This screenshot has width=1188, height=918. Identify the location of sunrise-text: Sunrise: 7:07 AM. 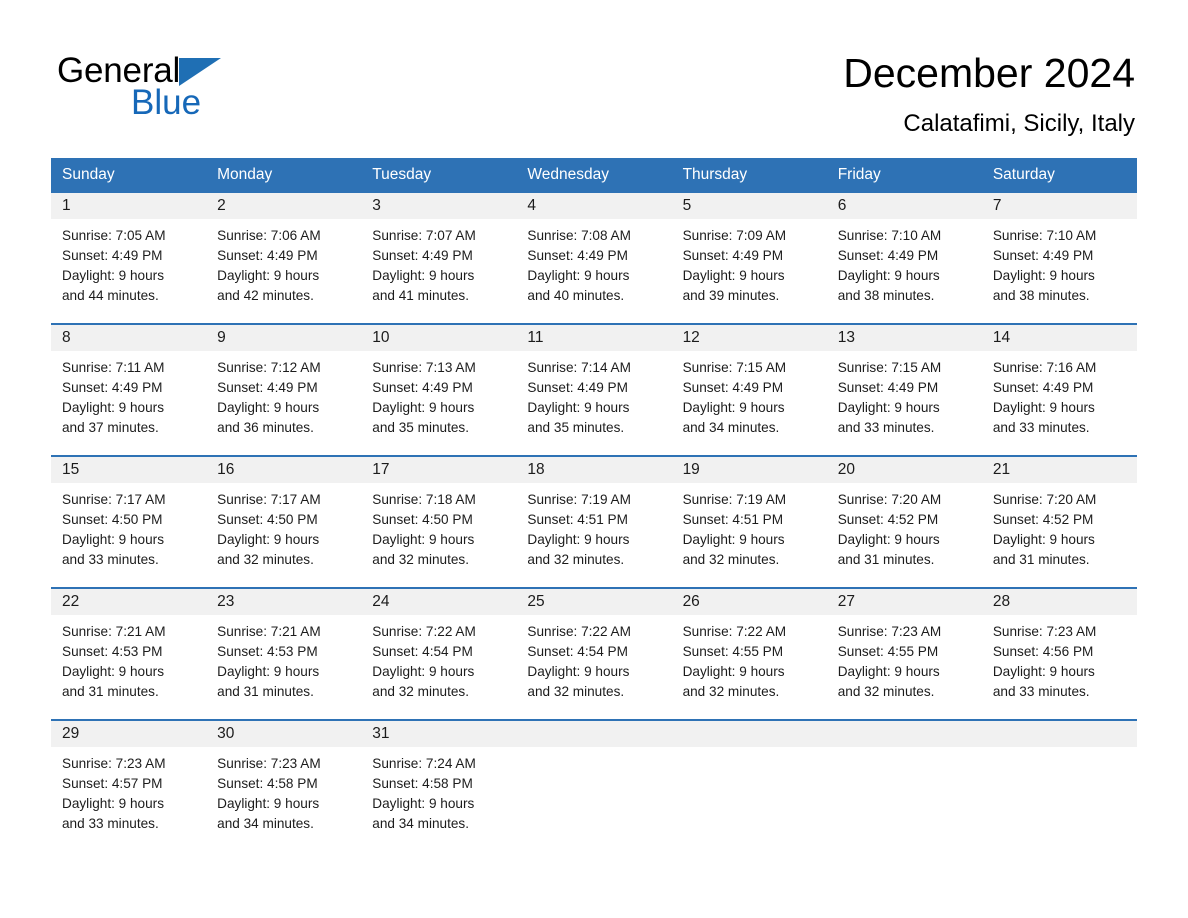
(424, 235).